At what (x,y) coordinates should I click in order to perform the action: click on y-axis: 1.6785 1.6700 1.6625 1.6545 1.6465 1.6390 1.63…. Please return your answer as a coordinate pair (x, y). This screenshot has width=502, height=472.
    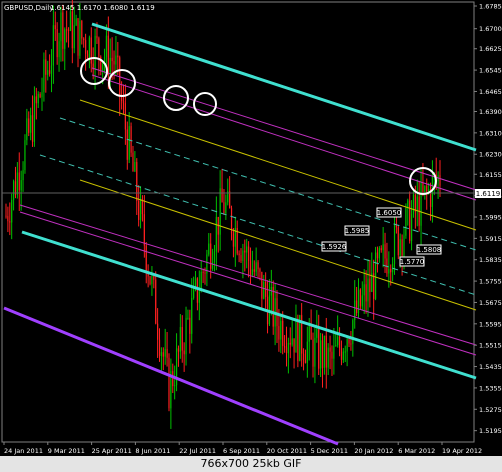
    Looking at the image, I should click on (488, 219).